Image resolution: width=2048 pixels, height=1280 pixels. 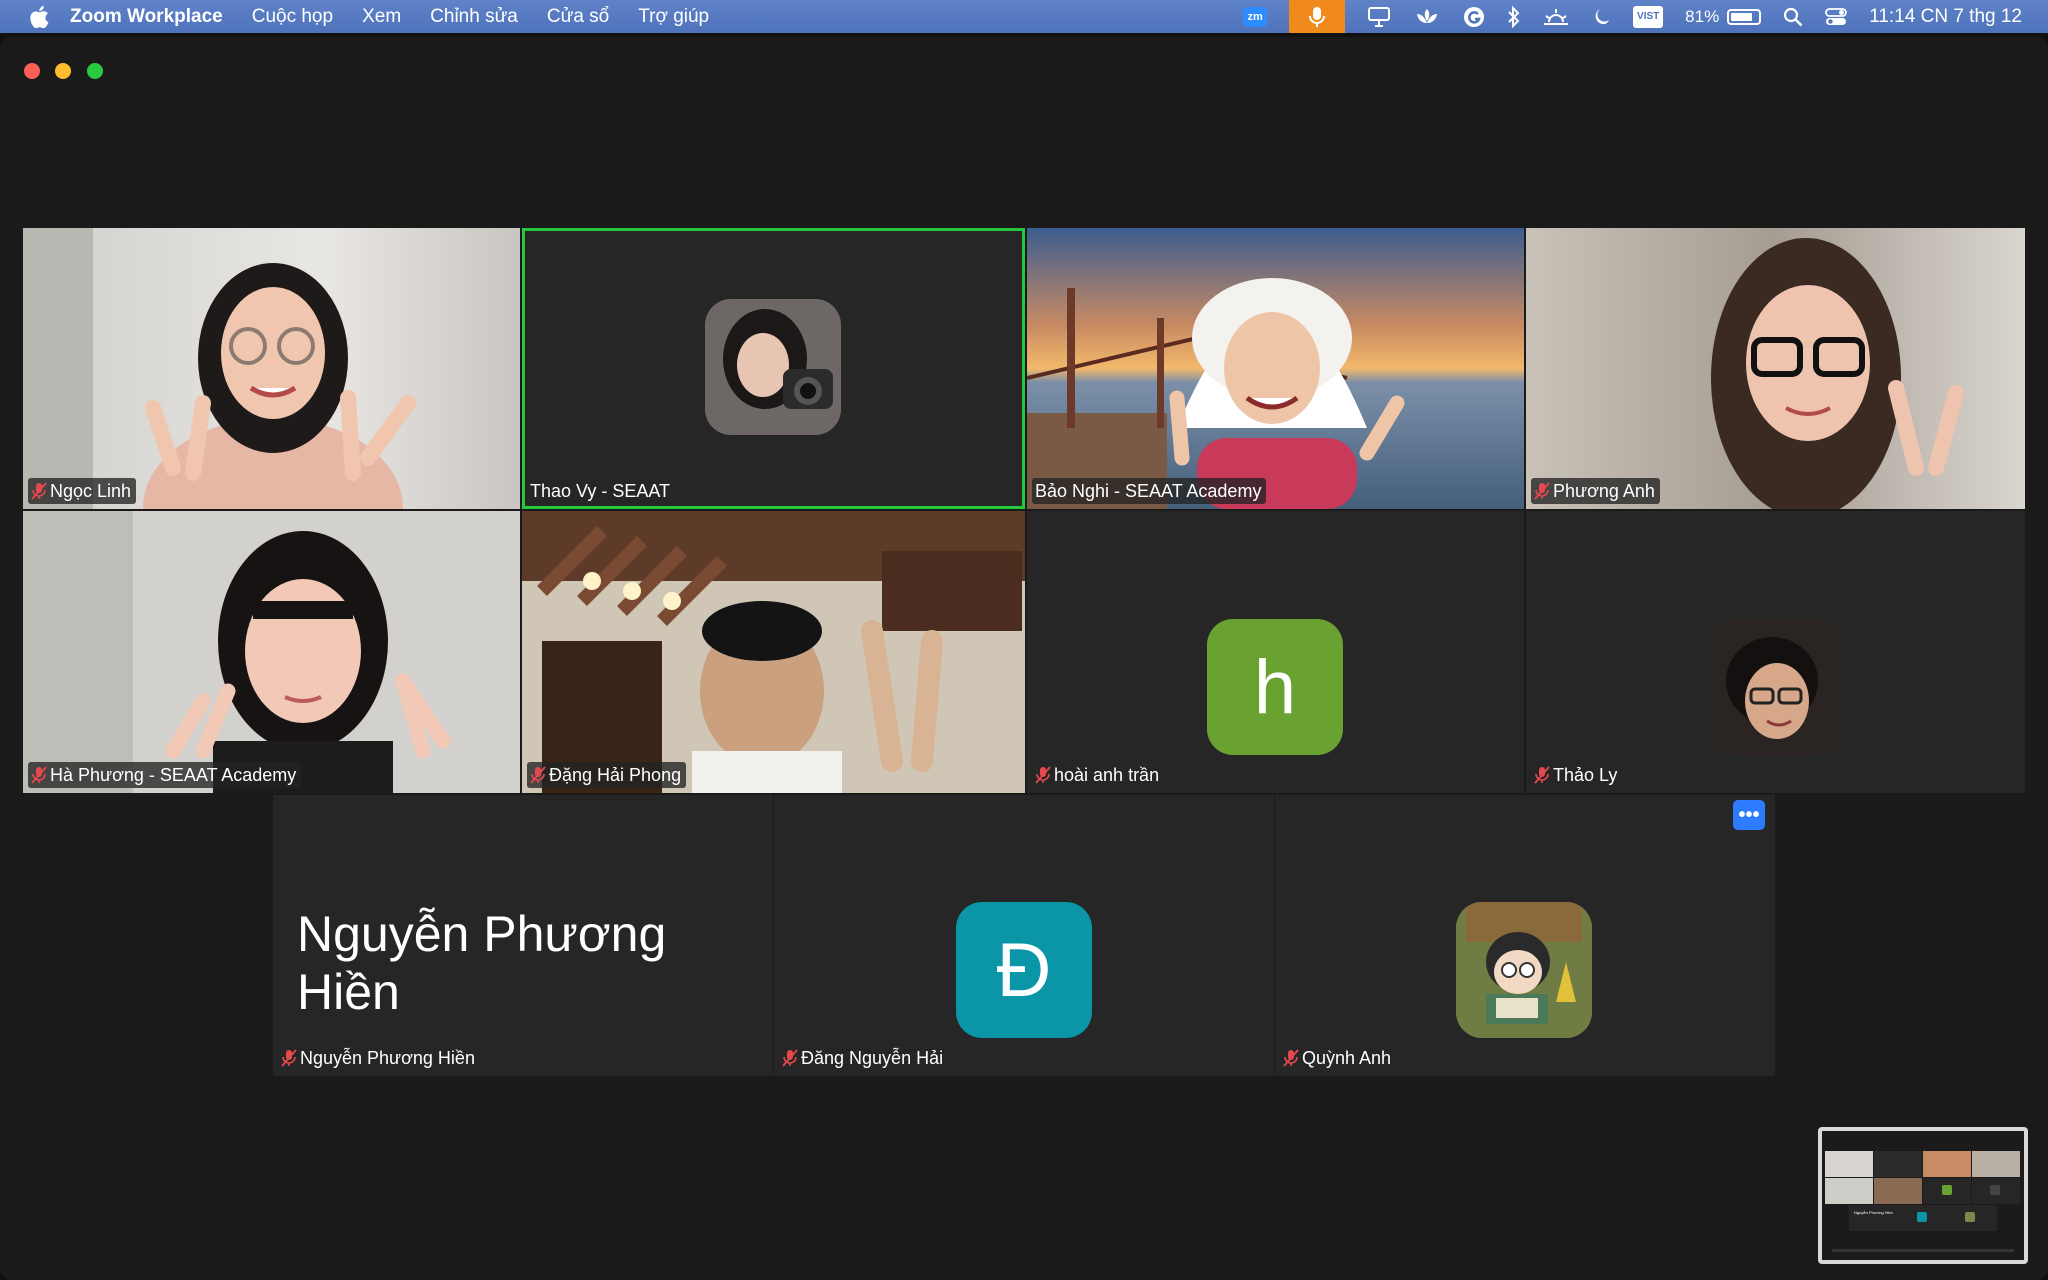 I want to click on window-zoom-button, so click(x=95, y=71).